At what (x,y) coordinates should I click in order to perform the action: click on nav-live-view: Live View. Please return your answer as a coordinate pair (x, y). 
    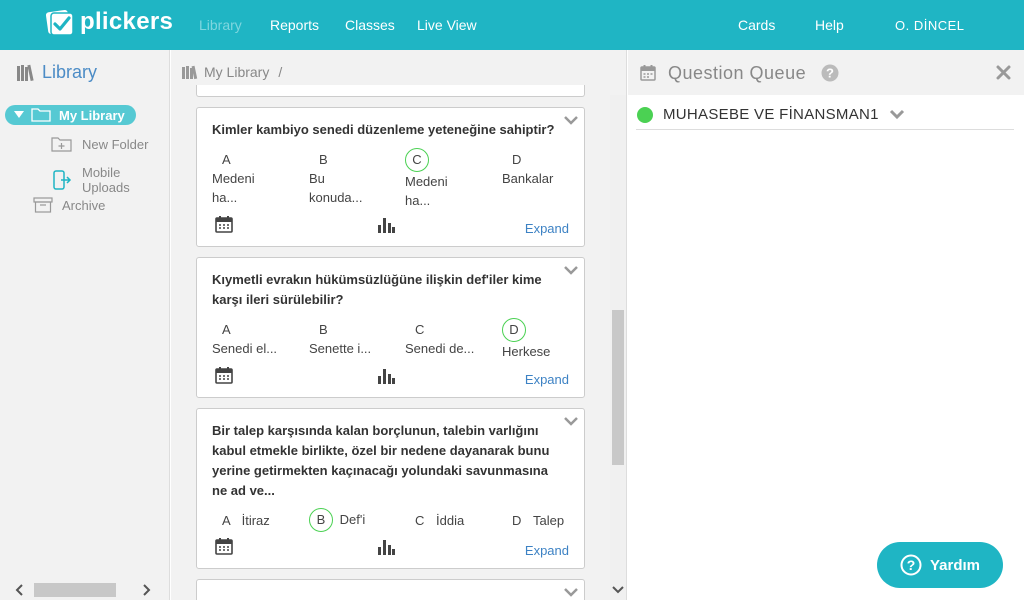
    Looking at the image, I should click on (447, 25).